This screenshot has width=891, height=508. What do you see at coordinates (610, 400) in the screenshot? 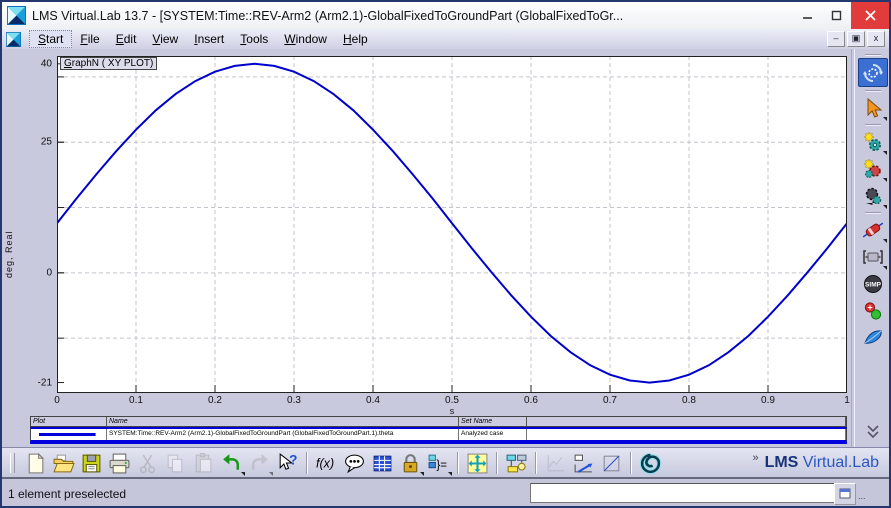
I see `x-tick-label: 0.7` at bounding box center [610, 400].